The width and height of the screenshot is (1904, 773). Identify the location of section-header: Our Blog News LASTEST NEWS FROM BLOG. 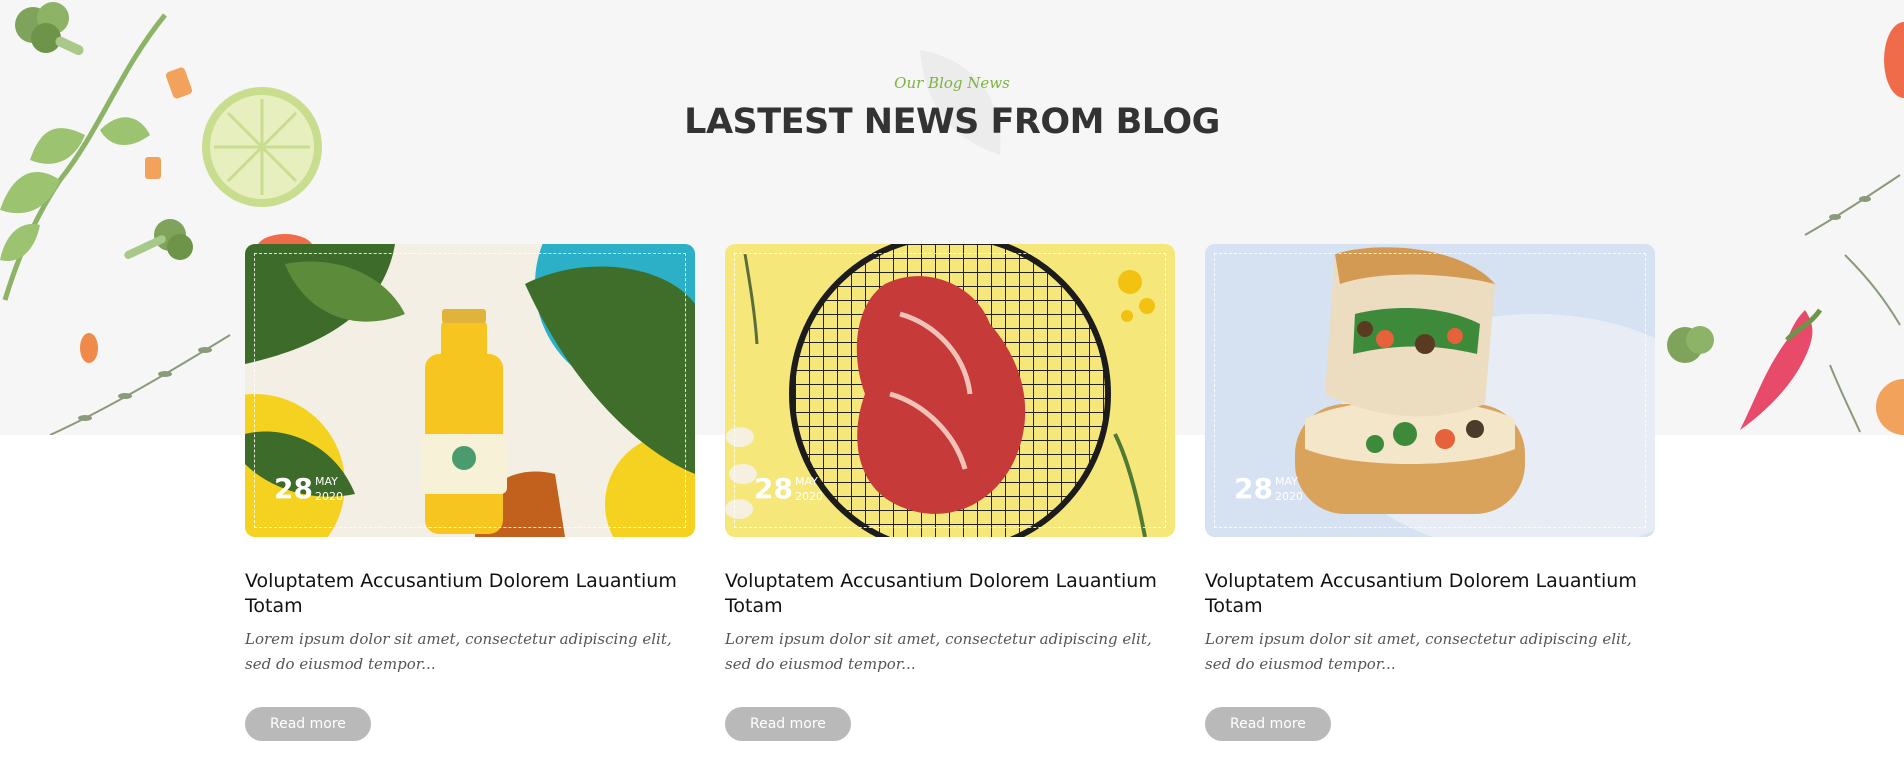
(952, 108).